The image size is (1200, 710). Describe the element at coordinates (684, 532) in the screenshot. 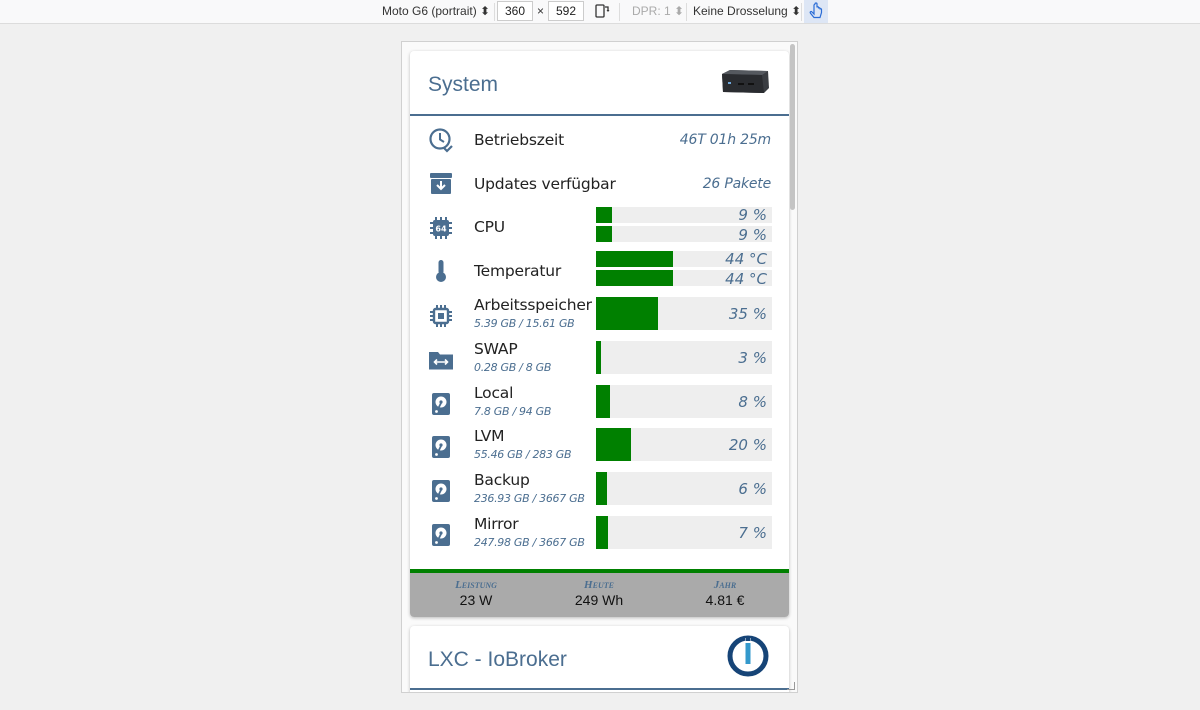

I see `usage-bar: 7 %` at that location.